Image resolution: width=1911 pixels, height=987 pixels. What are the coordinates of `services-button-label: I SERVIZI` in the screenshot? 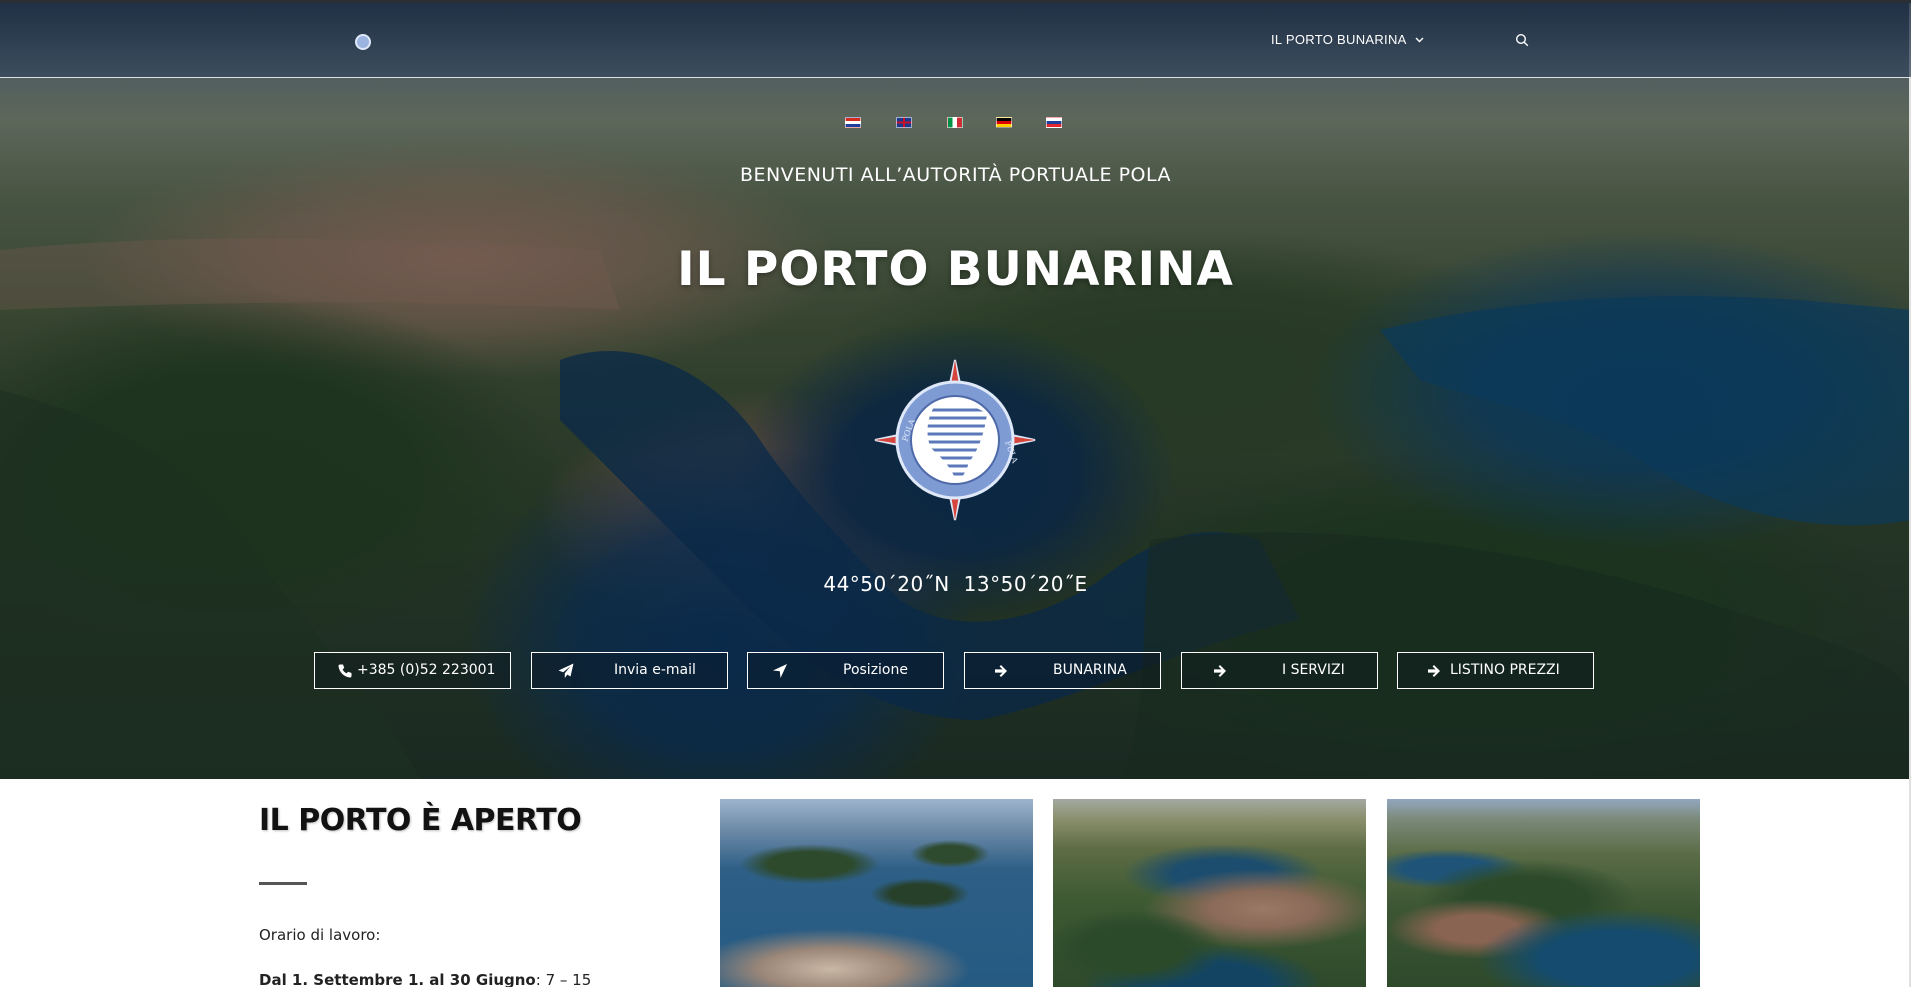 It's located at (1313, 670).